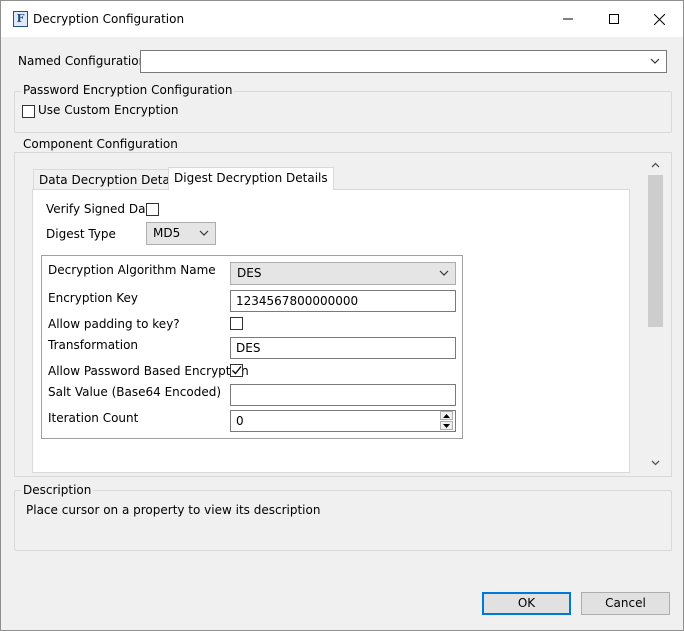  I want to click on scrollbar-thumb, so click(655, 251).